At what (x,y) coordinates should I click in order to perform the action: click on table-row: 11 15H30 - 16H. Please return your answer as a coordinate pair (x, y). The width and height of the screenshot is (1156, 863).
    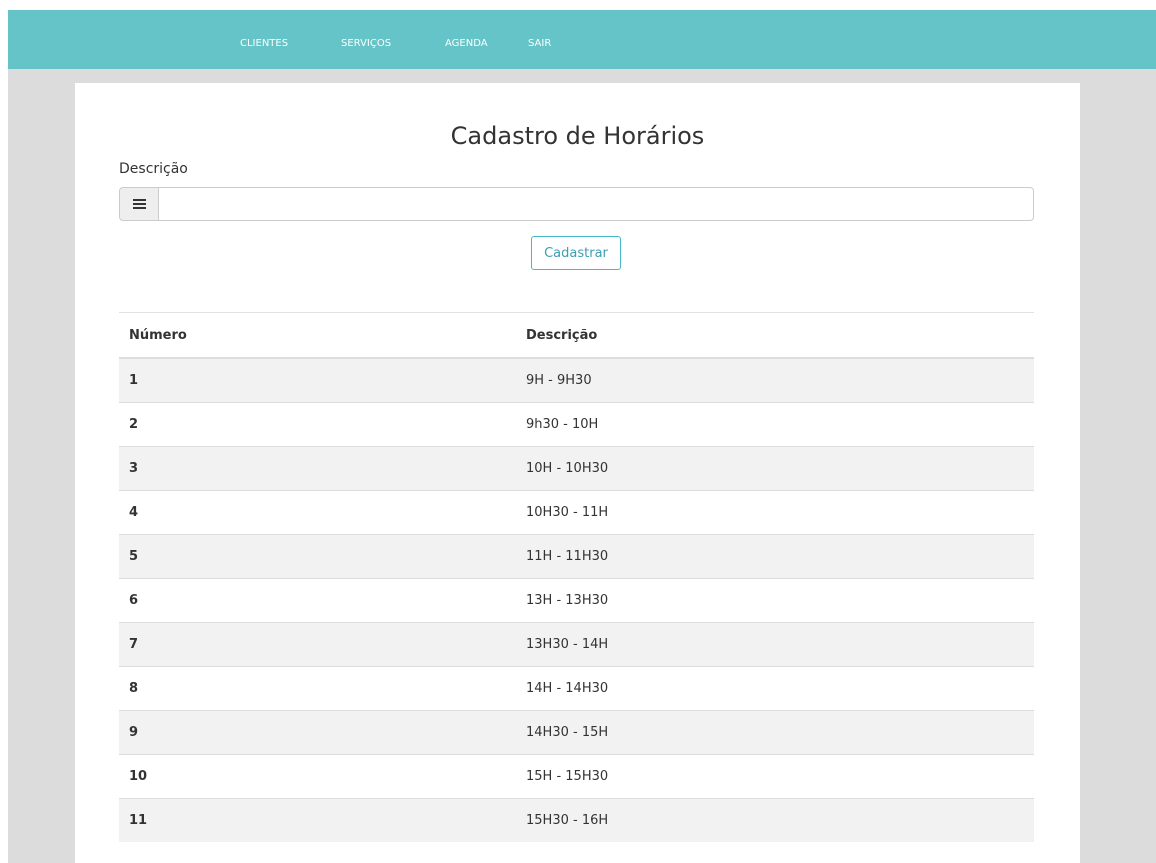
    Looking at the image, I should click on (576, 820).